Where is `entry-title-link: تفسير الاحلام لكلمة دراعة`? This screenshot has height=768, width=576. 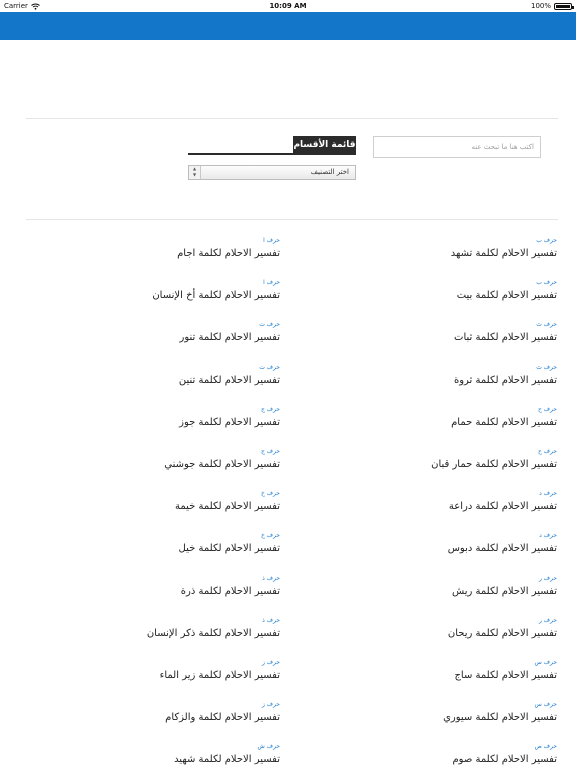 entry-title-link: تفسير الاحلام لكلمة دراعة is located at coordinates (417, 507).